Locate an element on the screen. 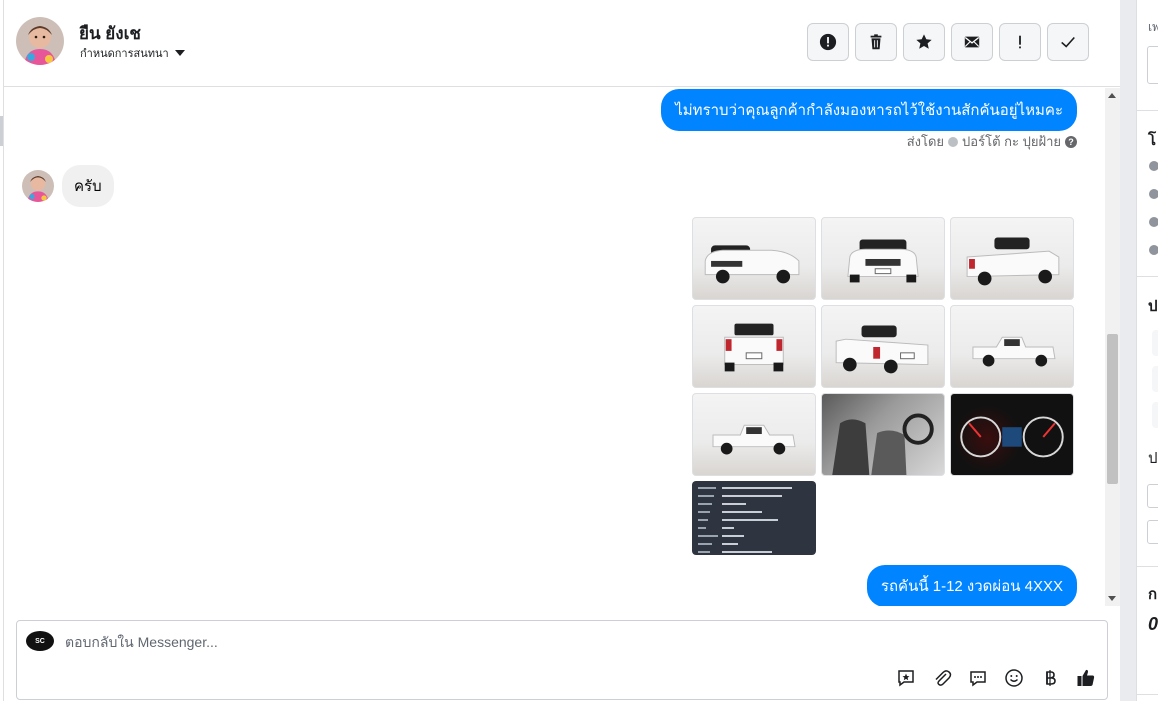  chat-bubble-icon is located at coordinates (978, 679).